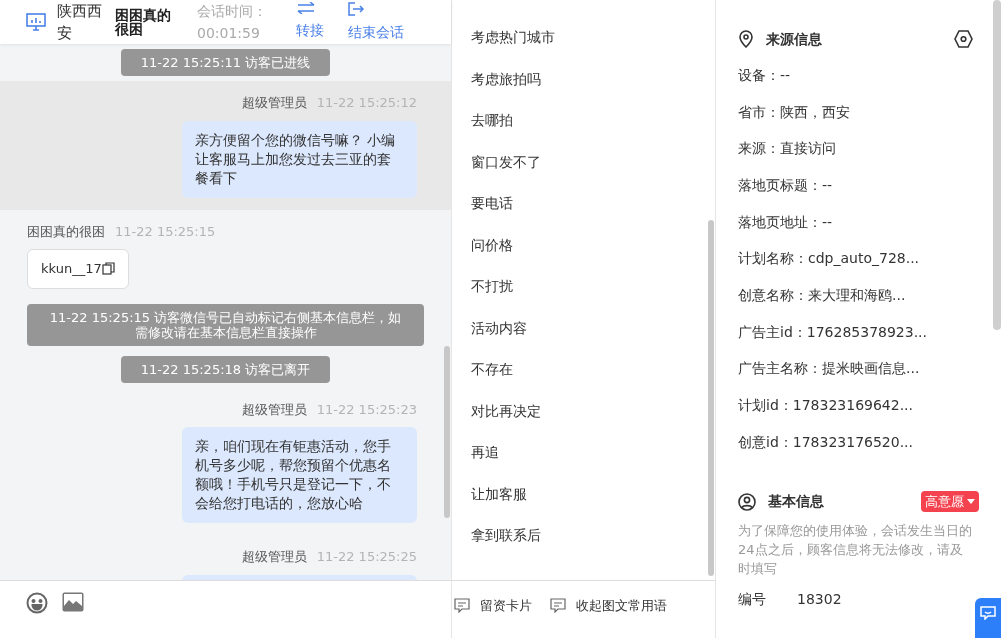  Describe the element at coordinates (583, 162) in the screenshot. I see `quick-phrase: 窗口发不了` at that location.